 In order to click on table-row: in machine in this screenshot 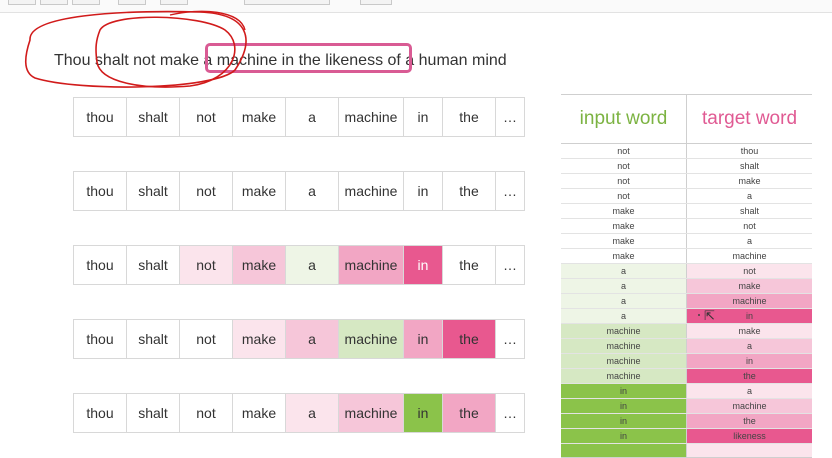, I will do `click(686, 406)`.